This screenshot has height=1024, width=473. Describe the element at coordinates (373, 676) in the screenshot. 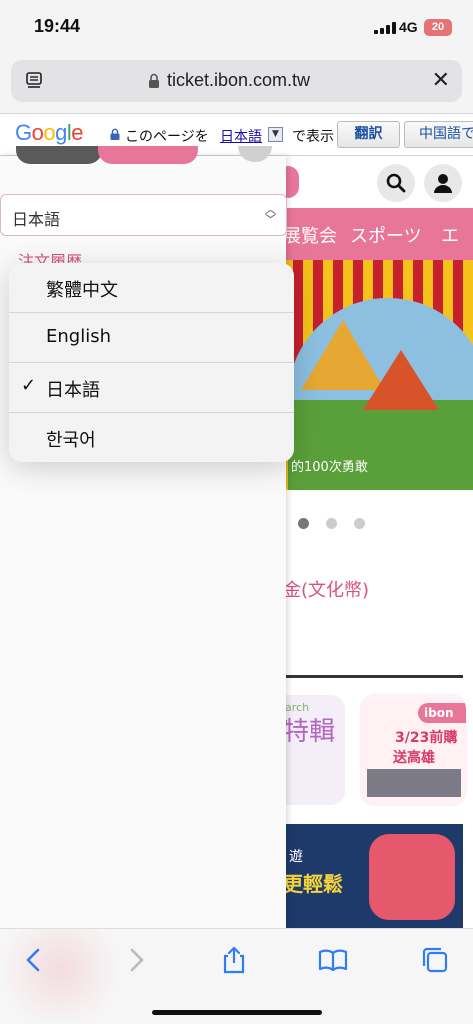

I see `divider` at that location.